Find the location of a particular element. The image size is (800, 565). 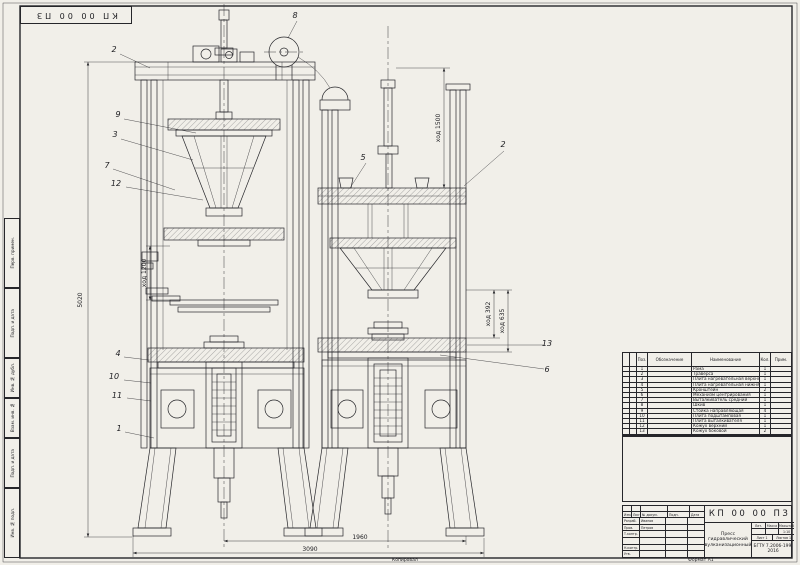

title-block-row: Утв. is located at coordinates (663, 554).